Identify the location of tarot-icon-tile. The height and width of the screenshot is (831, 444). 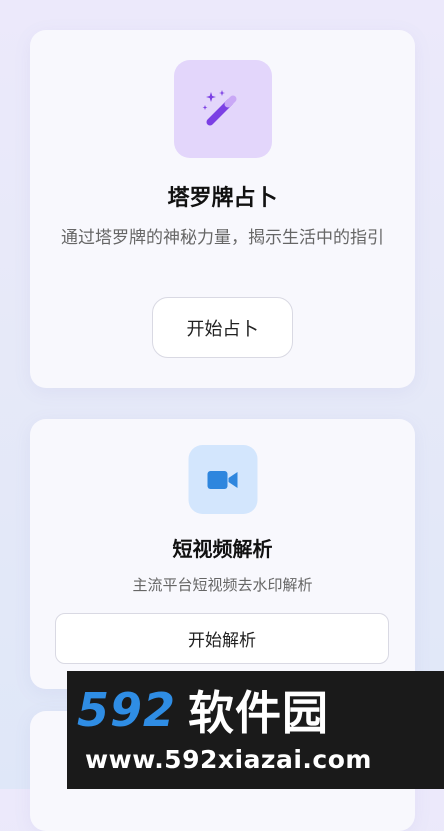
(222, 109).